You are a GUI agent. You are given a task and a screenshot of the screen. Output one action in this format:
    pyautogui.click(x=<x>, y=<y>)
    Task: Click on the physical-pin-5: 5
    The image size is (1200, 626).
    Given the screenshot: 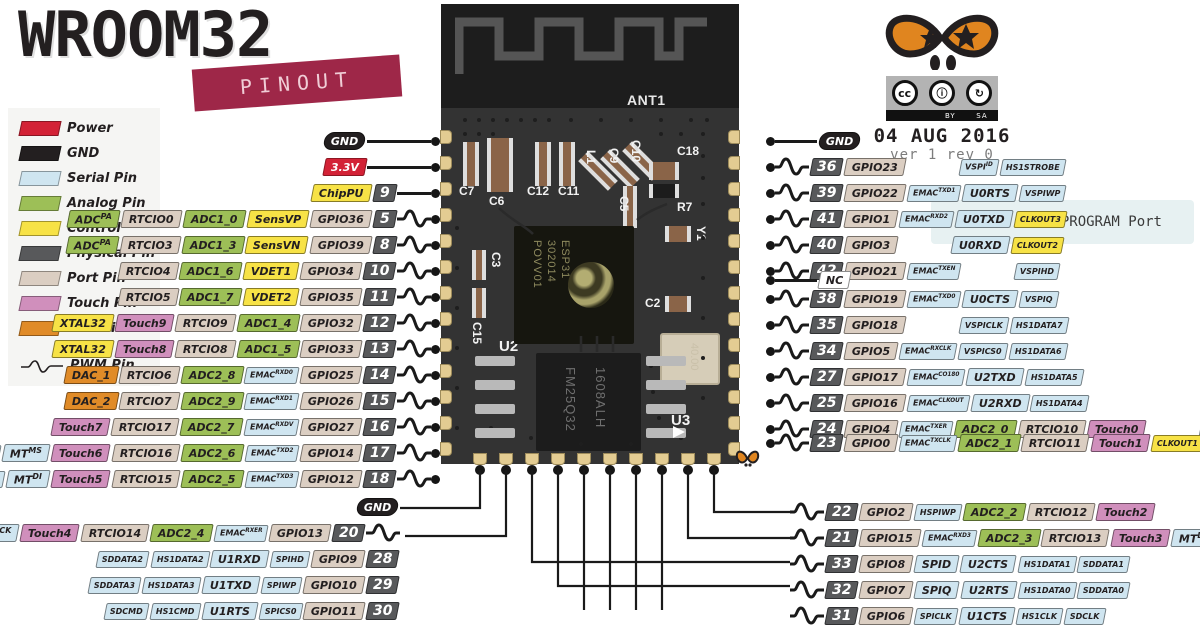 What is the action you would take?
    pyautogui.click(x=385, y=219)
    